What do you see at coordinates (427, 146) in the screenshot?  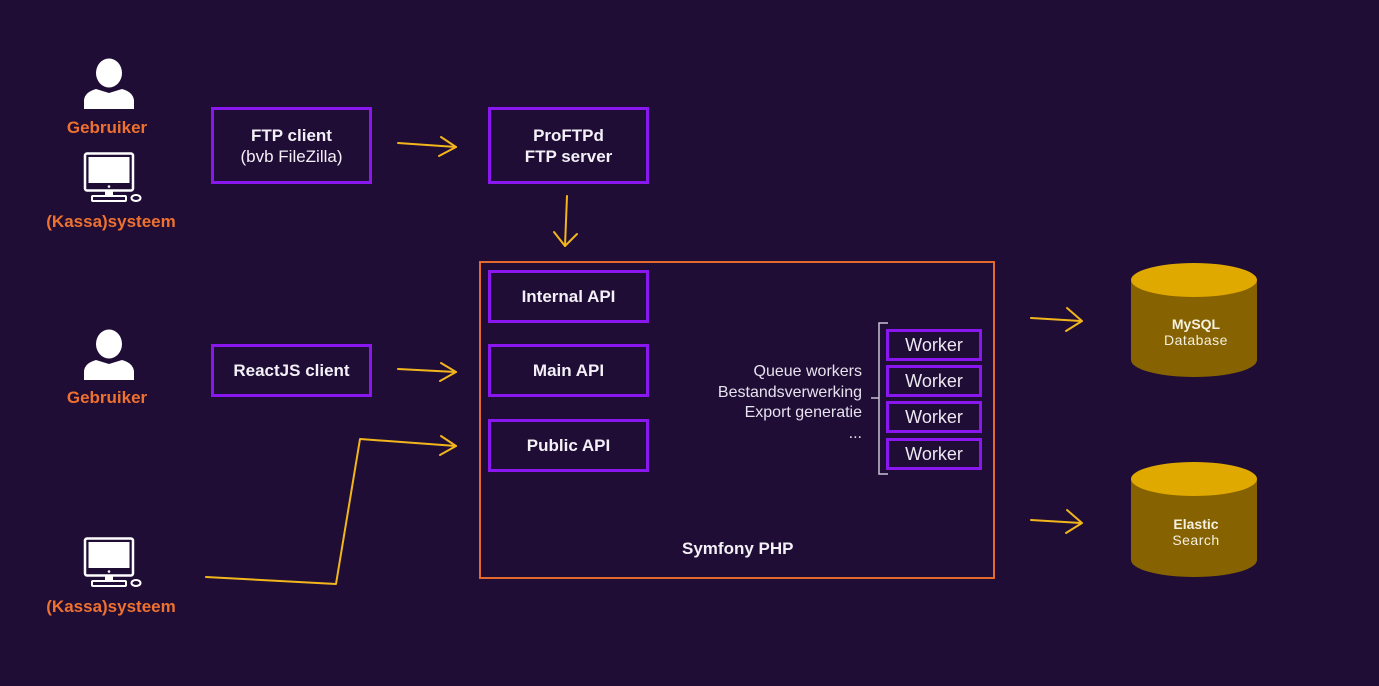 I see `arrow-ftpclient-to-proftpd` at bounding box center [427, 146].